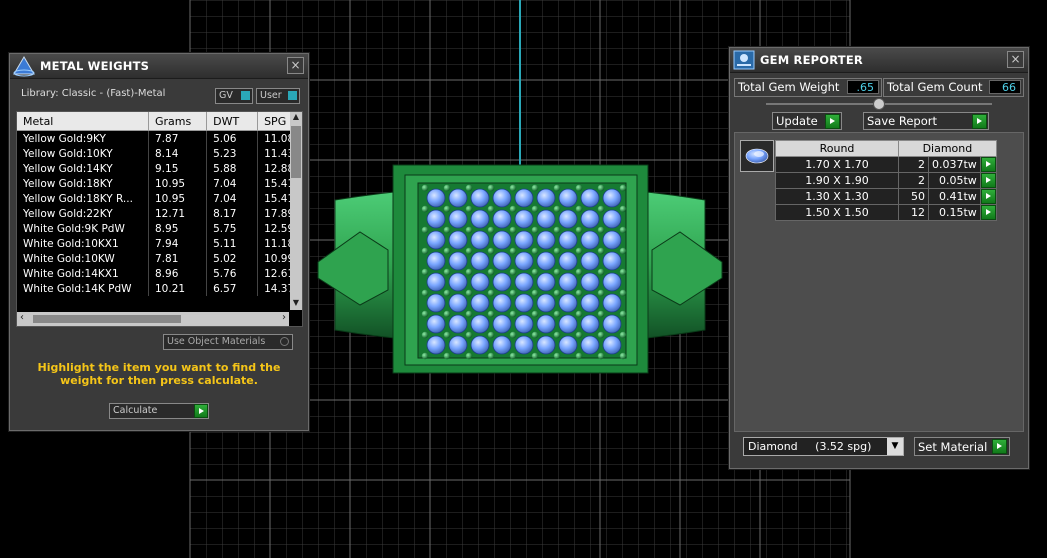 This screenshot has width=1047, height=558. Describe the element at coordinates (107, 319) in the screenshot. I see `scroll-thumb-h` at that location.